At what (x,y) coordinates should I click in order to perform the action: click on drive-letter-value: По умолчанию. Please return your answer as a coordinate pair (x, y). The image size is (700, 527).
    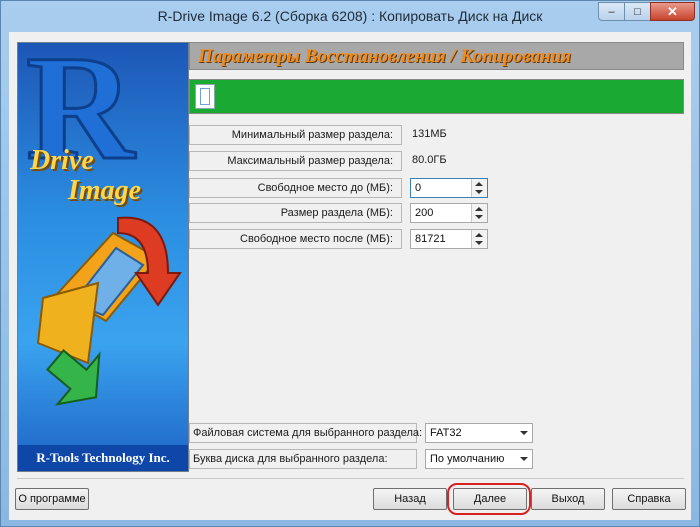
    Looking at the image, I should click on (467, 459).